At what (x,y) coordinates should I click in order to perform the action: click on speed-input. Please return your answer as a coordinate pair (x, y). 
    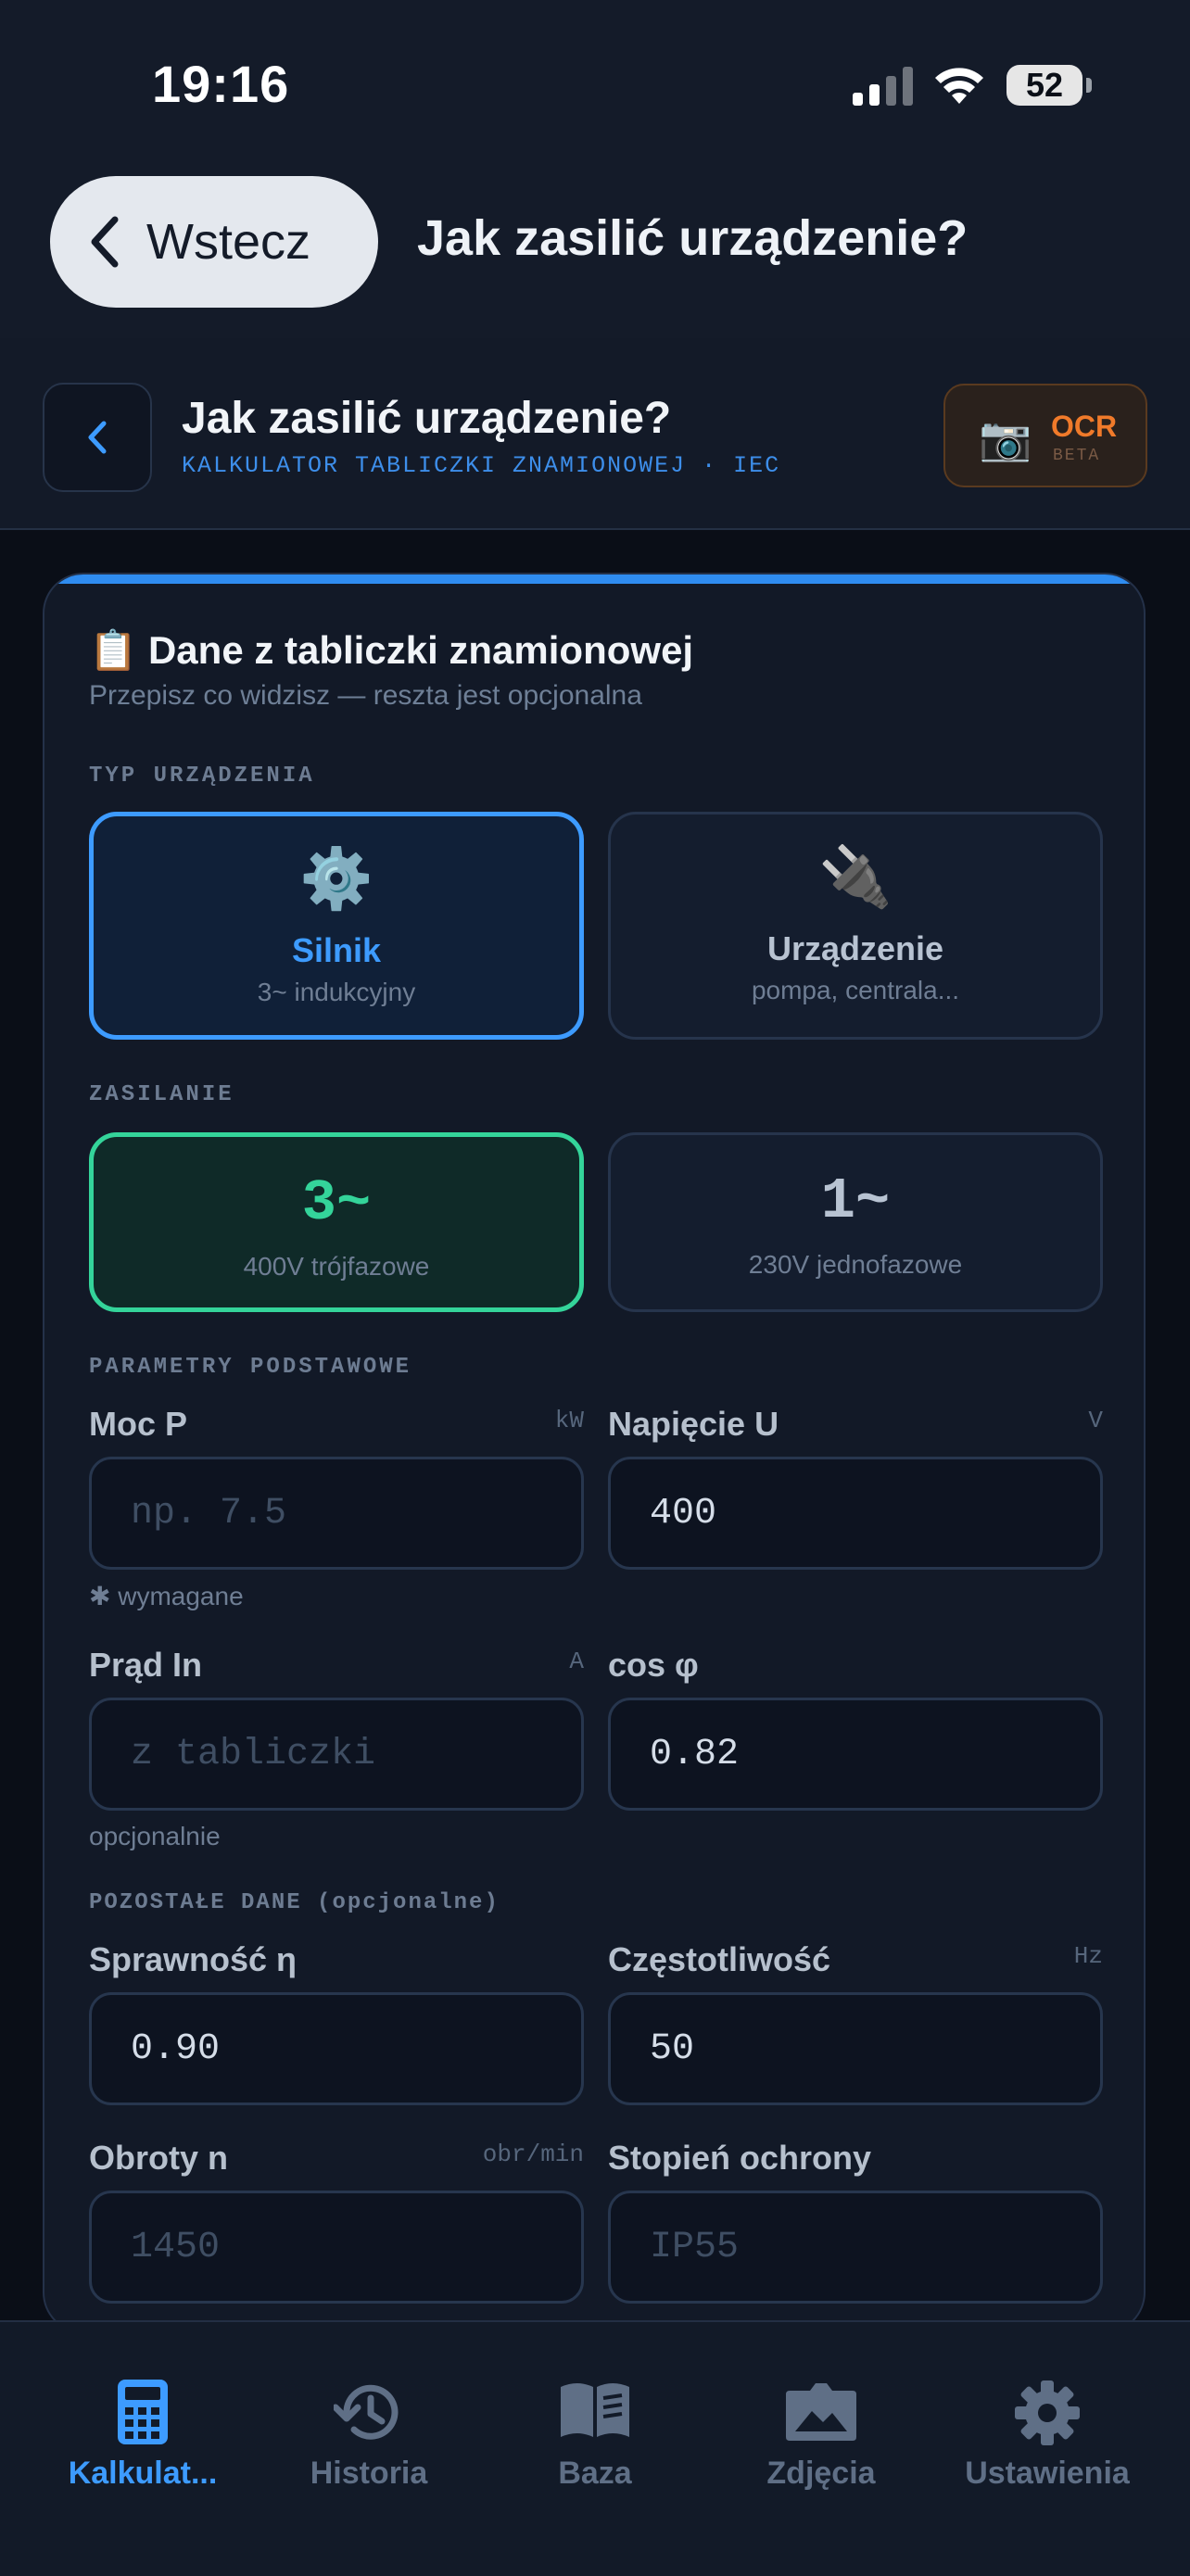
    Looking at the image, I should click on (336, 2248).